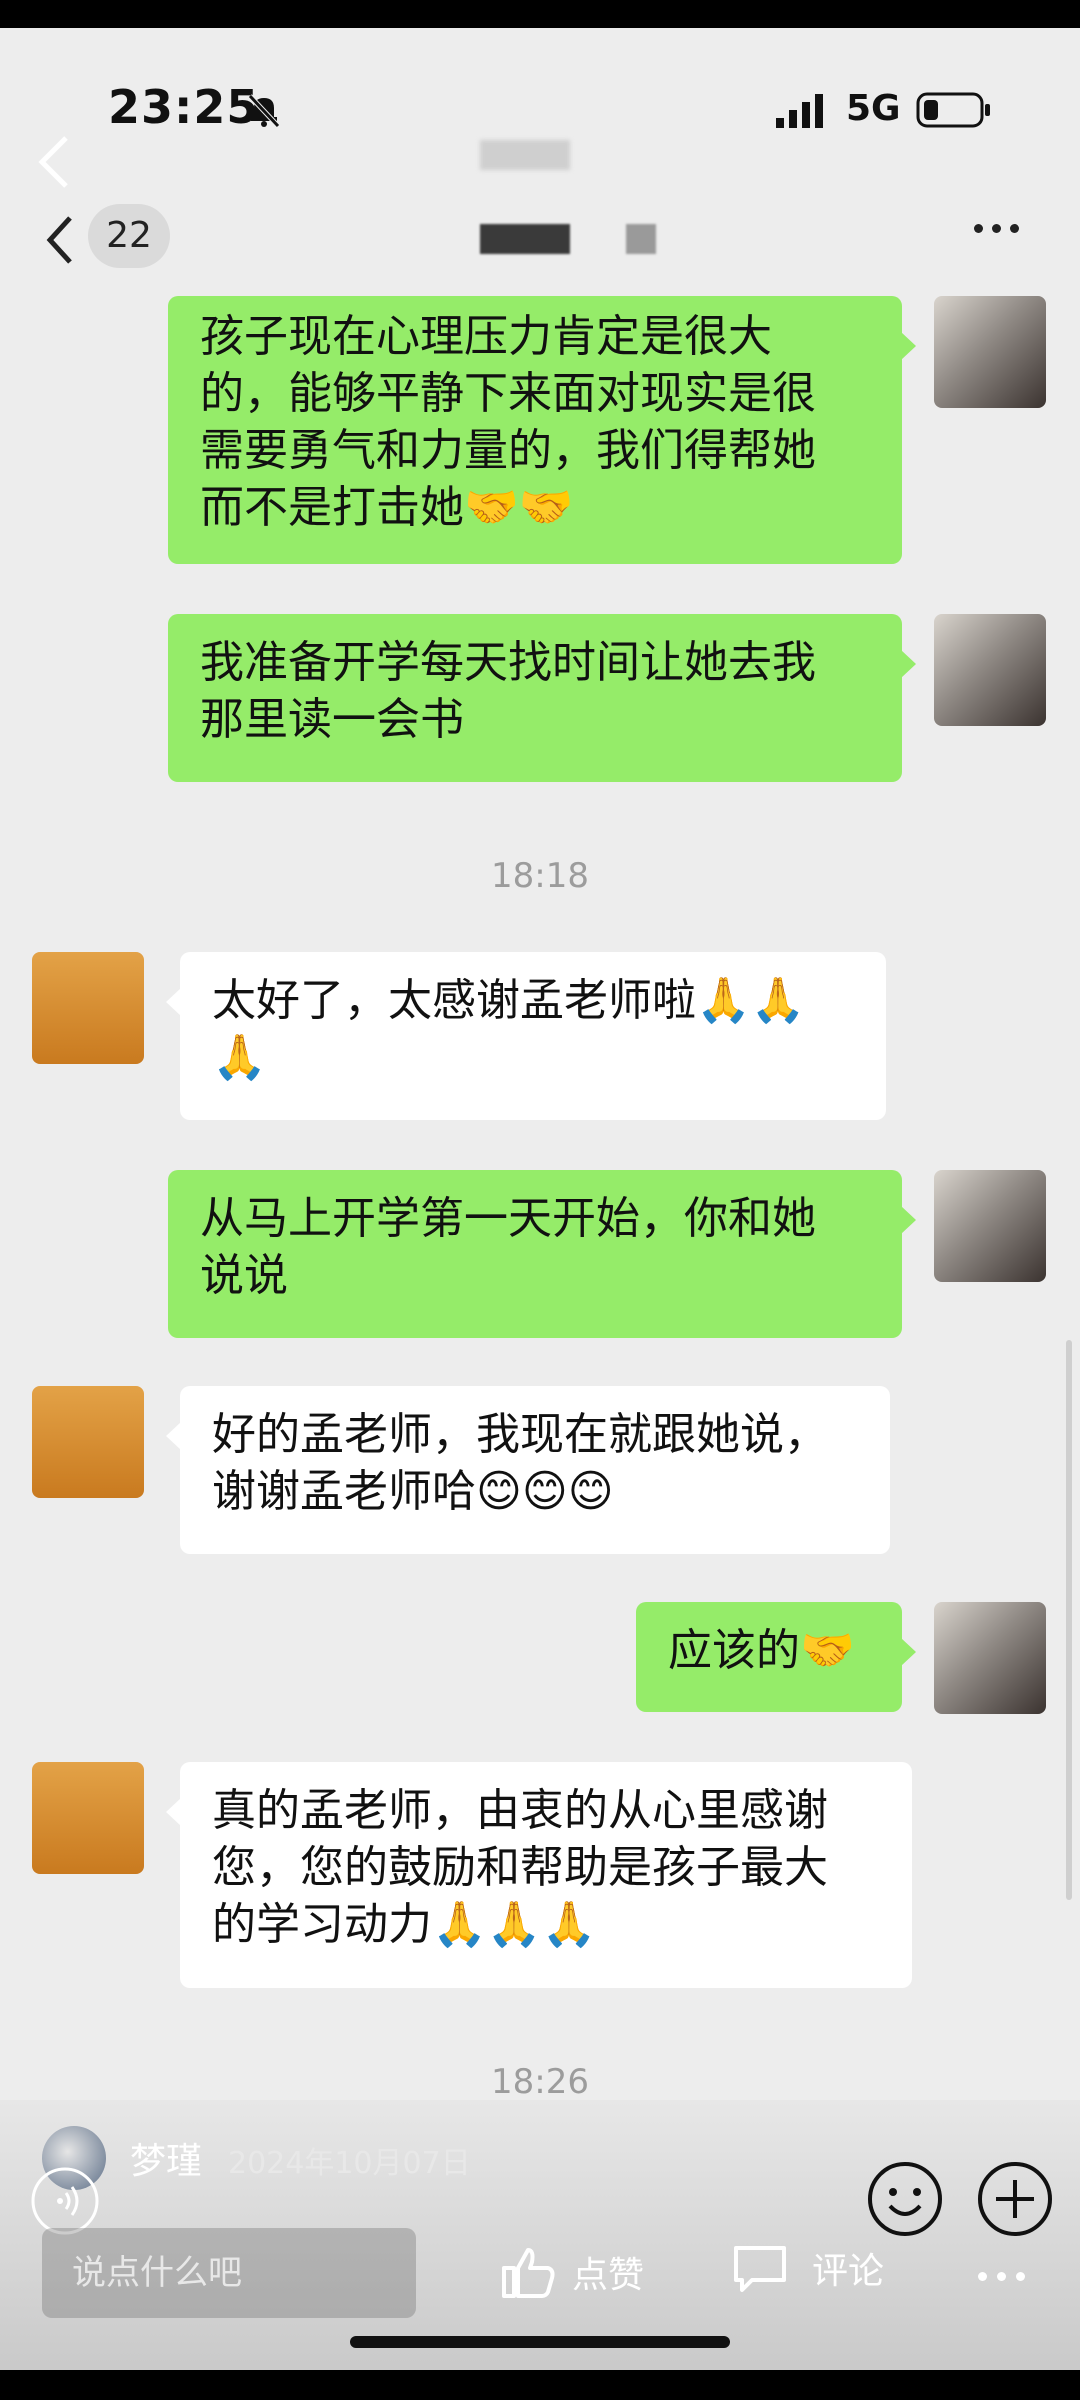 Image resolution: width=1080 pixels, height=2400 pixels. What do you see at coordinates (540, 2082) in the screenshot?
I see `message-timestamp: 18:26` at bounding box center [540, 2082].